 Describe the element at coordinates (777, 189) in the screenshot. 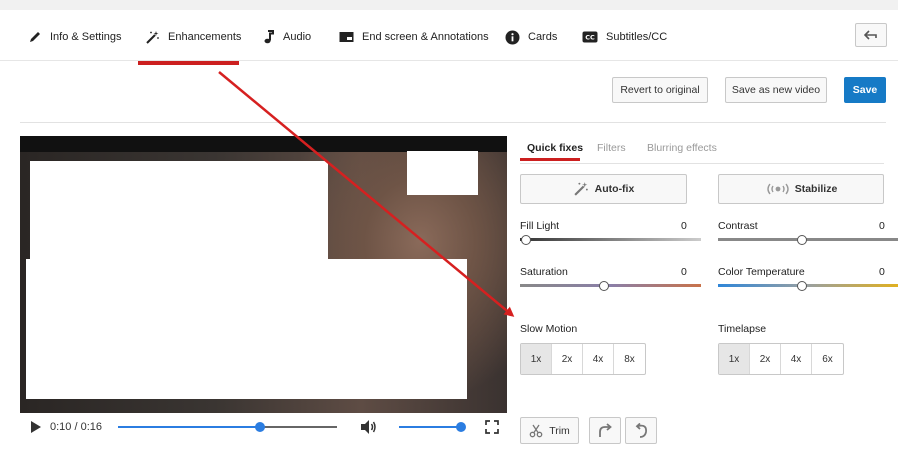

I see `stabilize-icon` at that location.